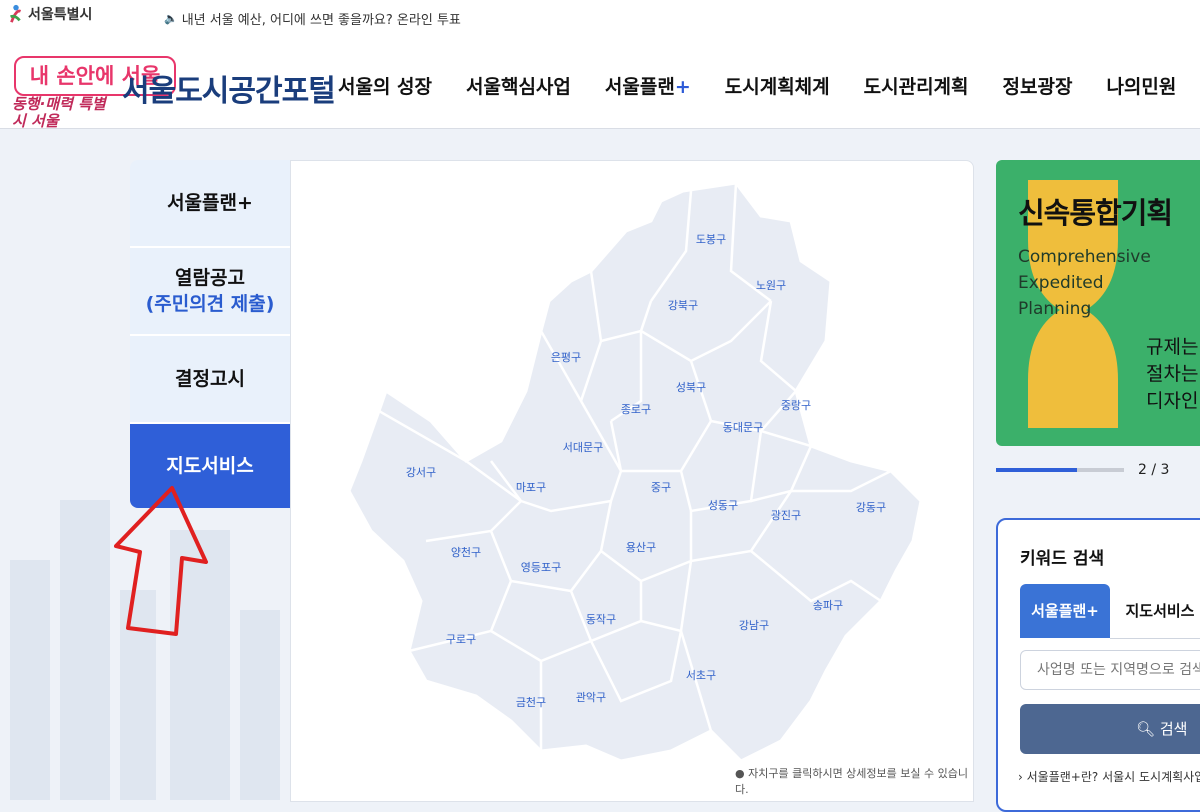 Image resolution: width=1200 pixels, height=812 pixels. I want to click on search-button-label: 검색, so click(1173, 729).